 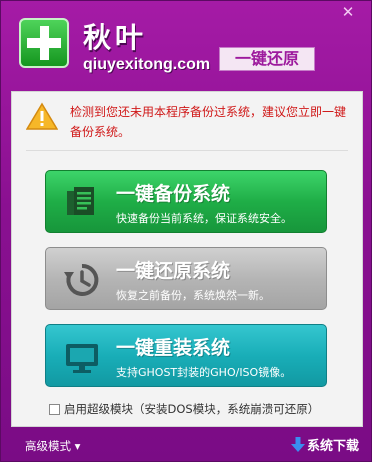 I want to click on advanced-mode-label: 高级模式, so click(x=48, y=446).